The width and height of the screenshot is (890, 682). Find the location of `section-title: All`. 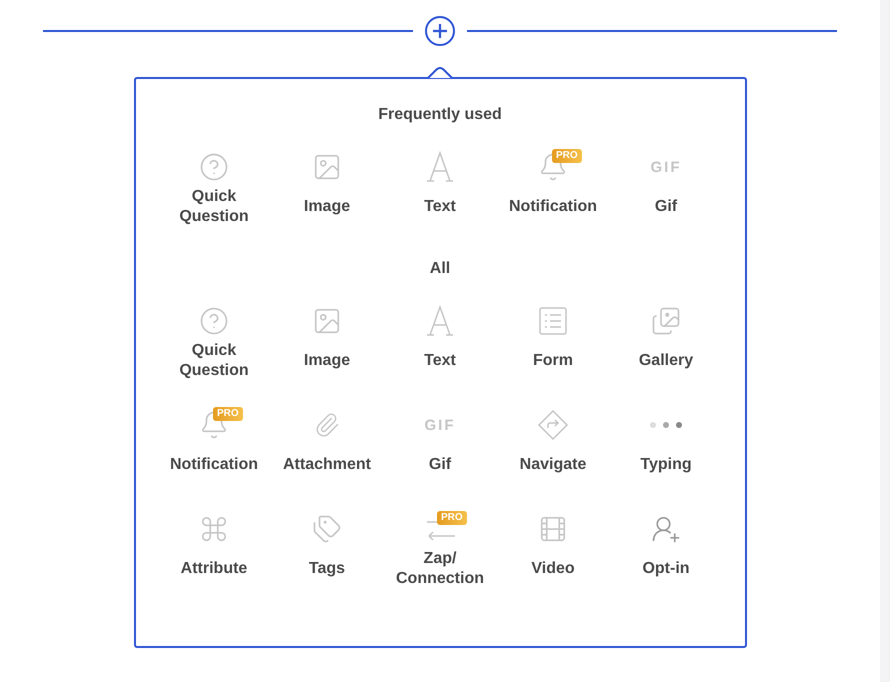

section-title: All is located at coordinates (440, 269).